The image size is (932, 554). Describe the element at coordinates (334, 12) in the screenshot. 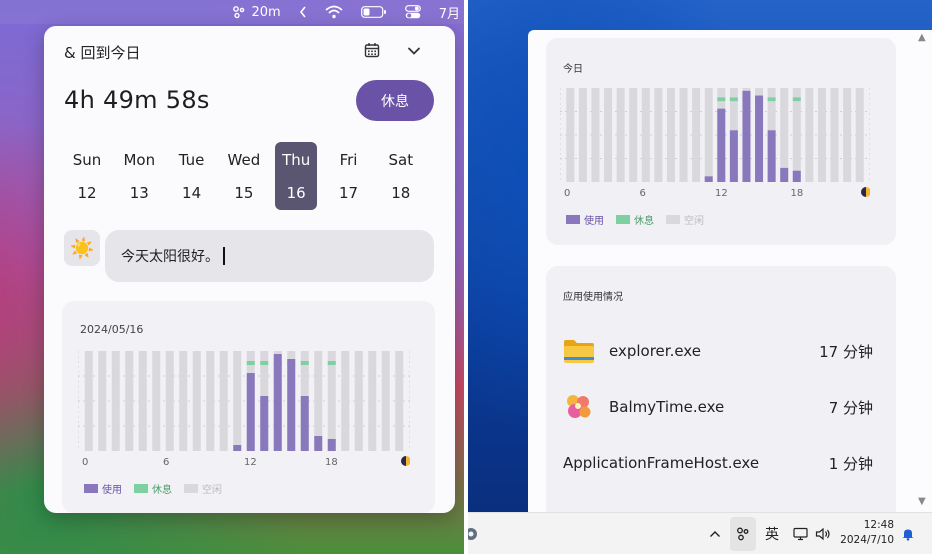

I see `wifi-icon` at that location.